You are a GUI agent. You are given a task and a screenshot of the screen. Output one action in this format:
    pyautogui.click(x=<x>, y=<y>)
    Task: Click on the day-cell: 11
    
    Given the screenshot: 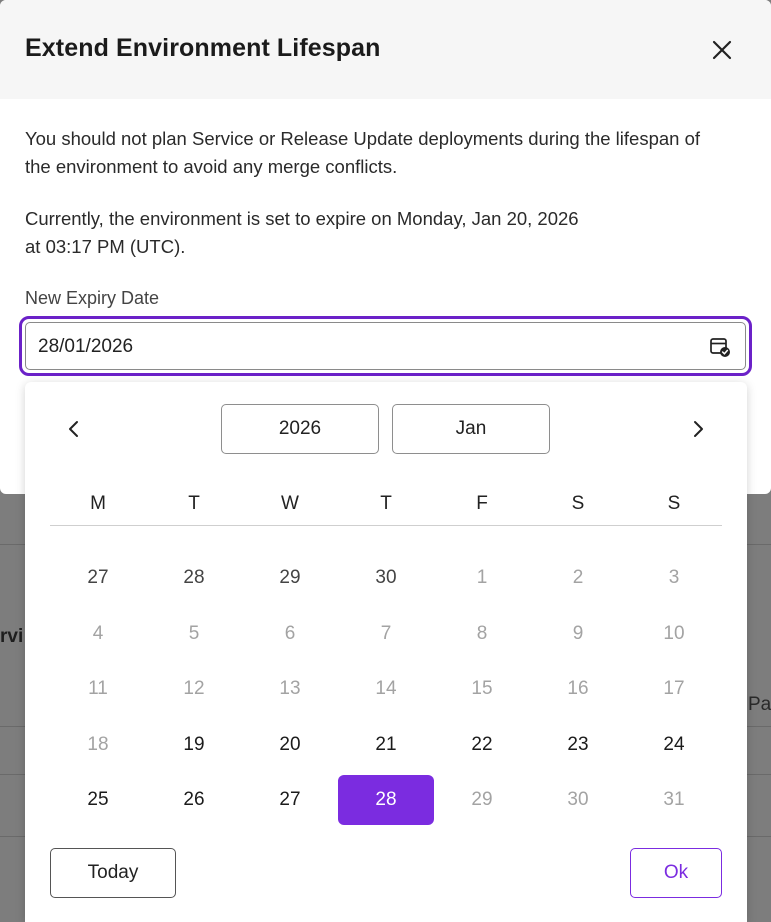 What is the action you would take?
    pyautogui.click(x=98, y=688)
    